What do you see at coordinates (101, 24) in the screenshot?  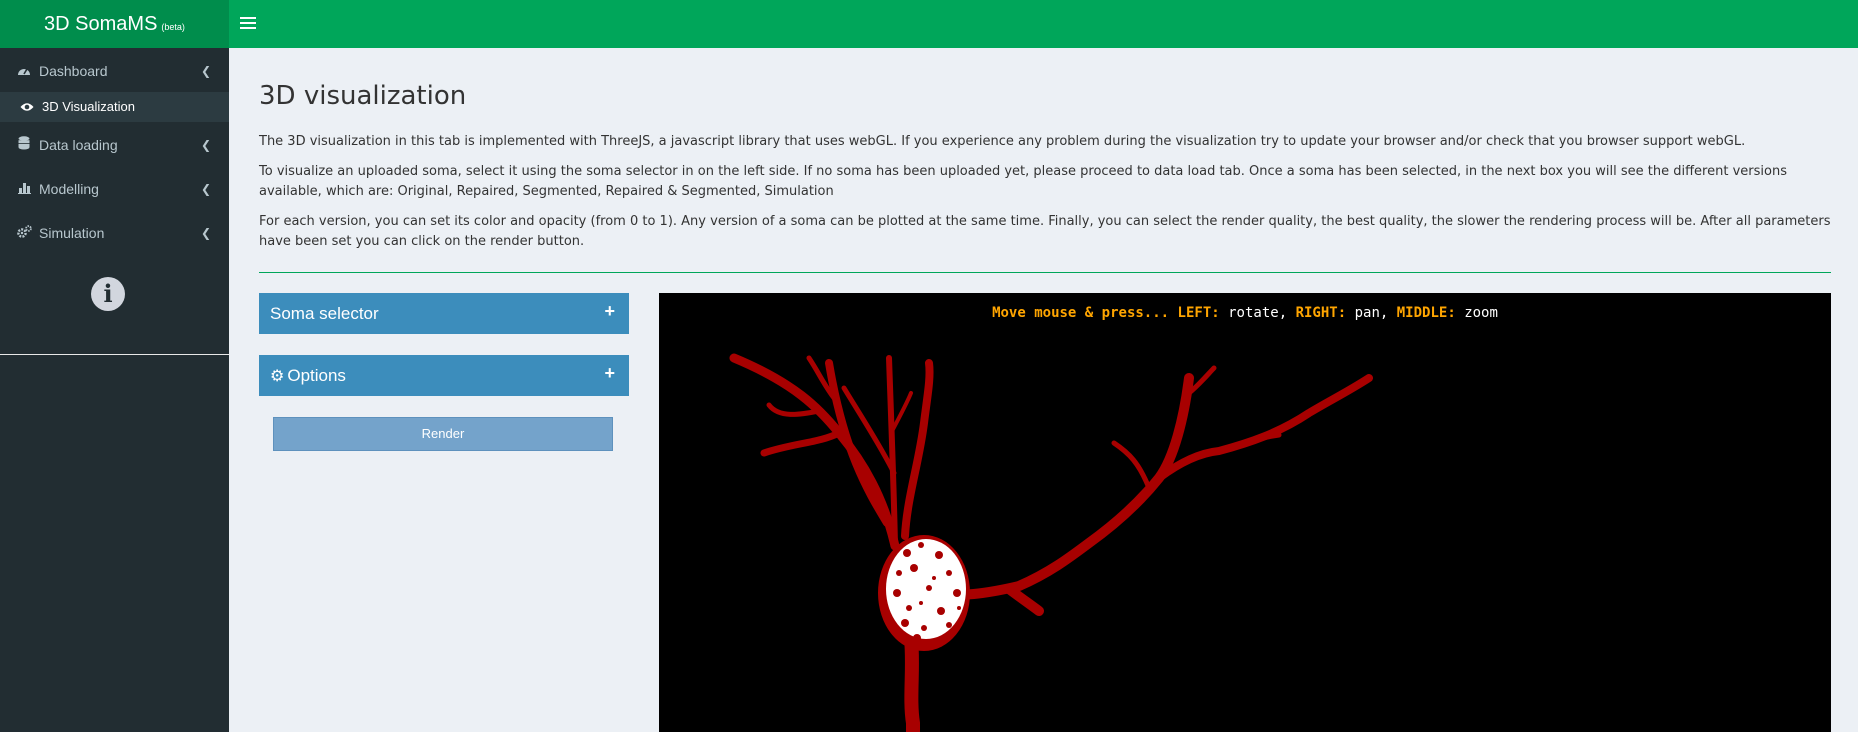 I see `app-title: 3D SomaMS` at bounding box center [101, 24].